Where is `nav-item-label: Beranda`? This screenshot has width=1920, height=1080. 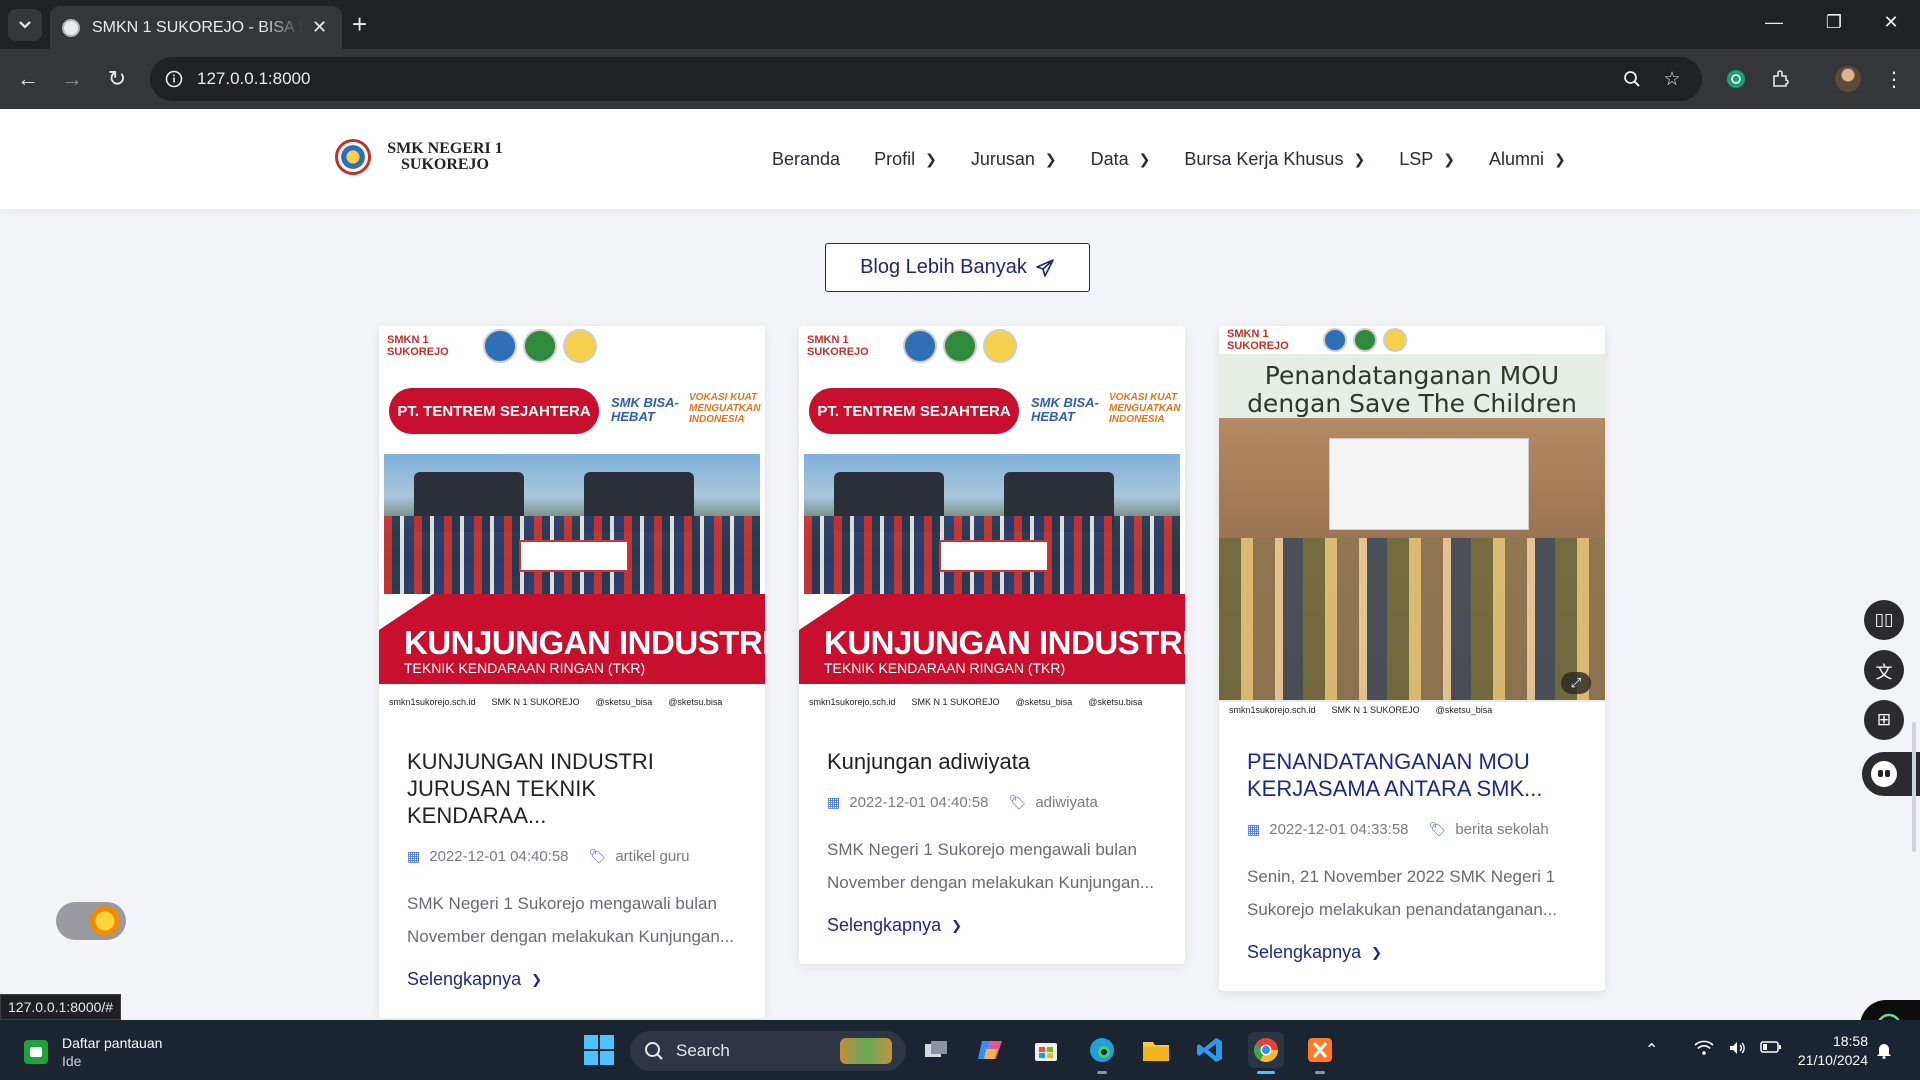 nav-item-label: Beranda is located at coordinates (806, 159).